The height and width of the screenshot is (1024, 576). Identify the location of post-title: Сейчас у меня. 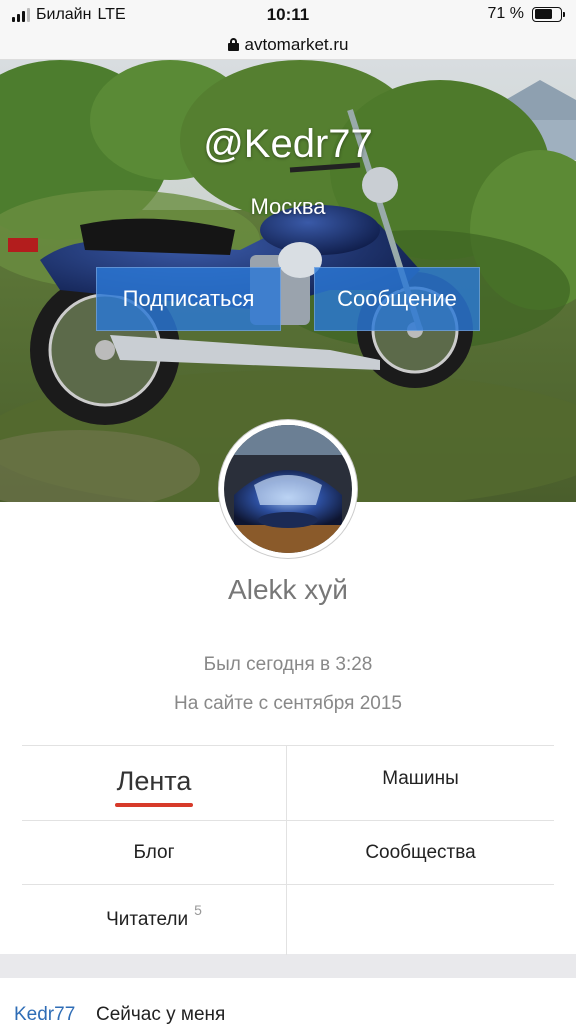
(160, 1014).